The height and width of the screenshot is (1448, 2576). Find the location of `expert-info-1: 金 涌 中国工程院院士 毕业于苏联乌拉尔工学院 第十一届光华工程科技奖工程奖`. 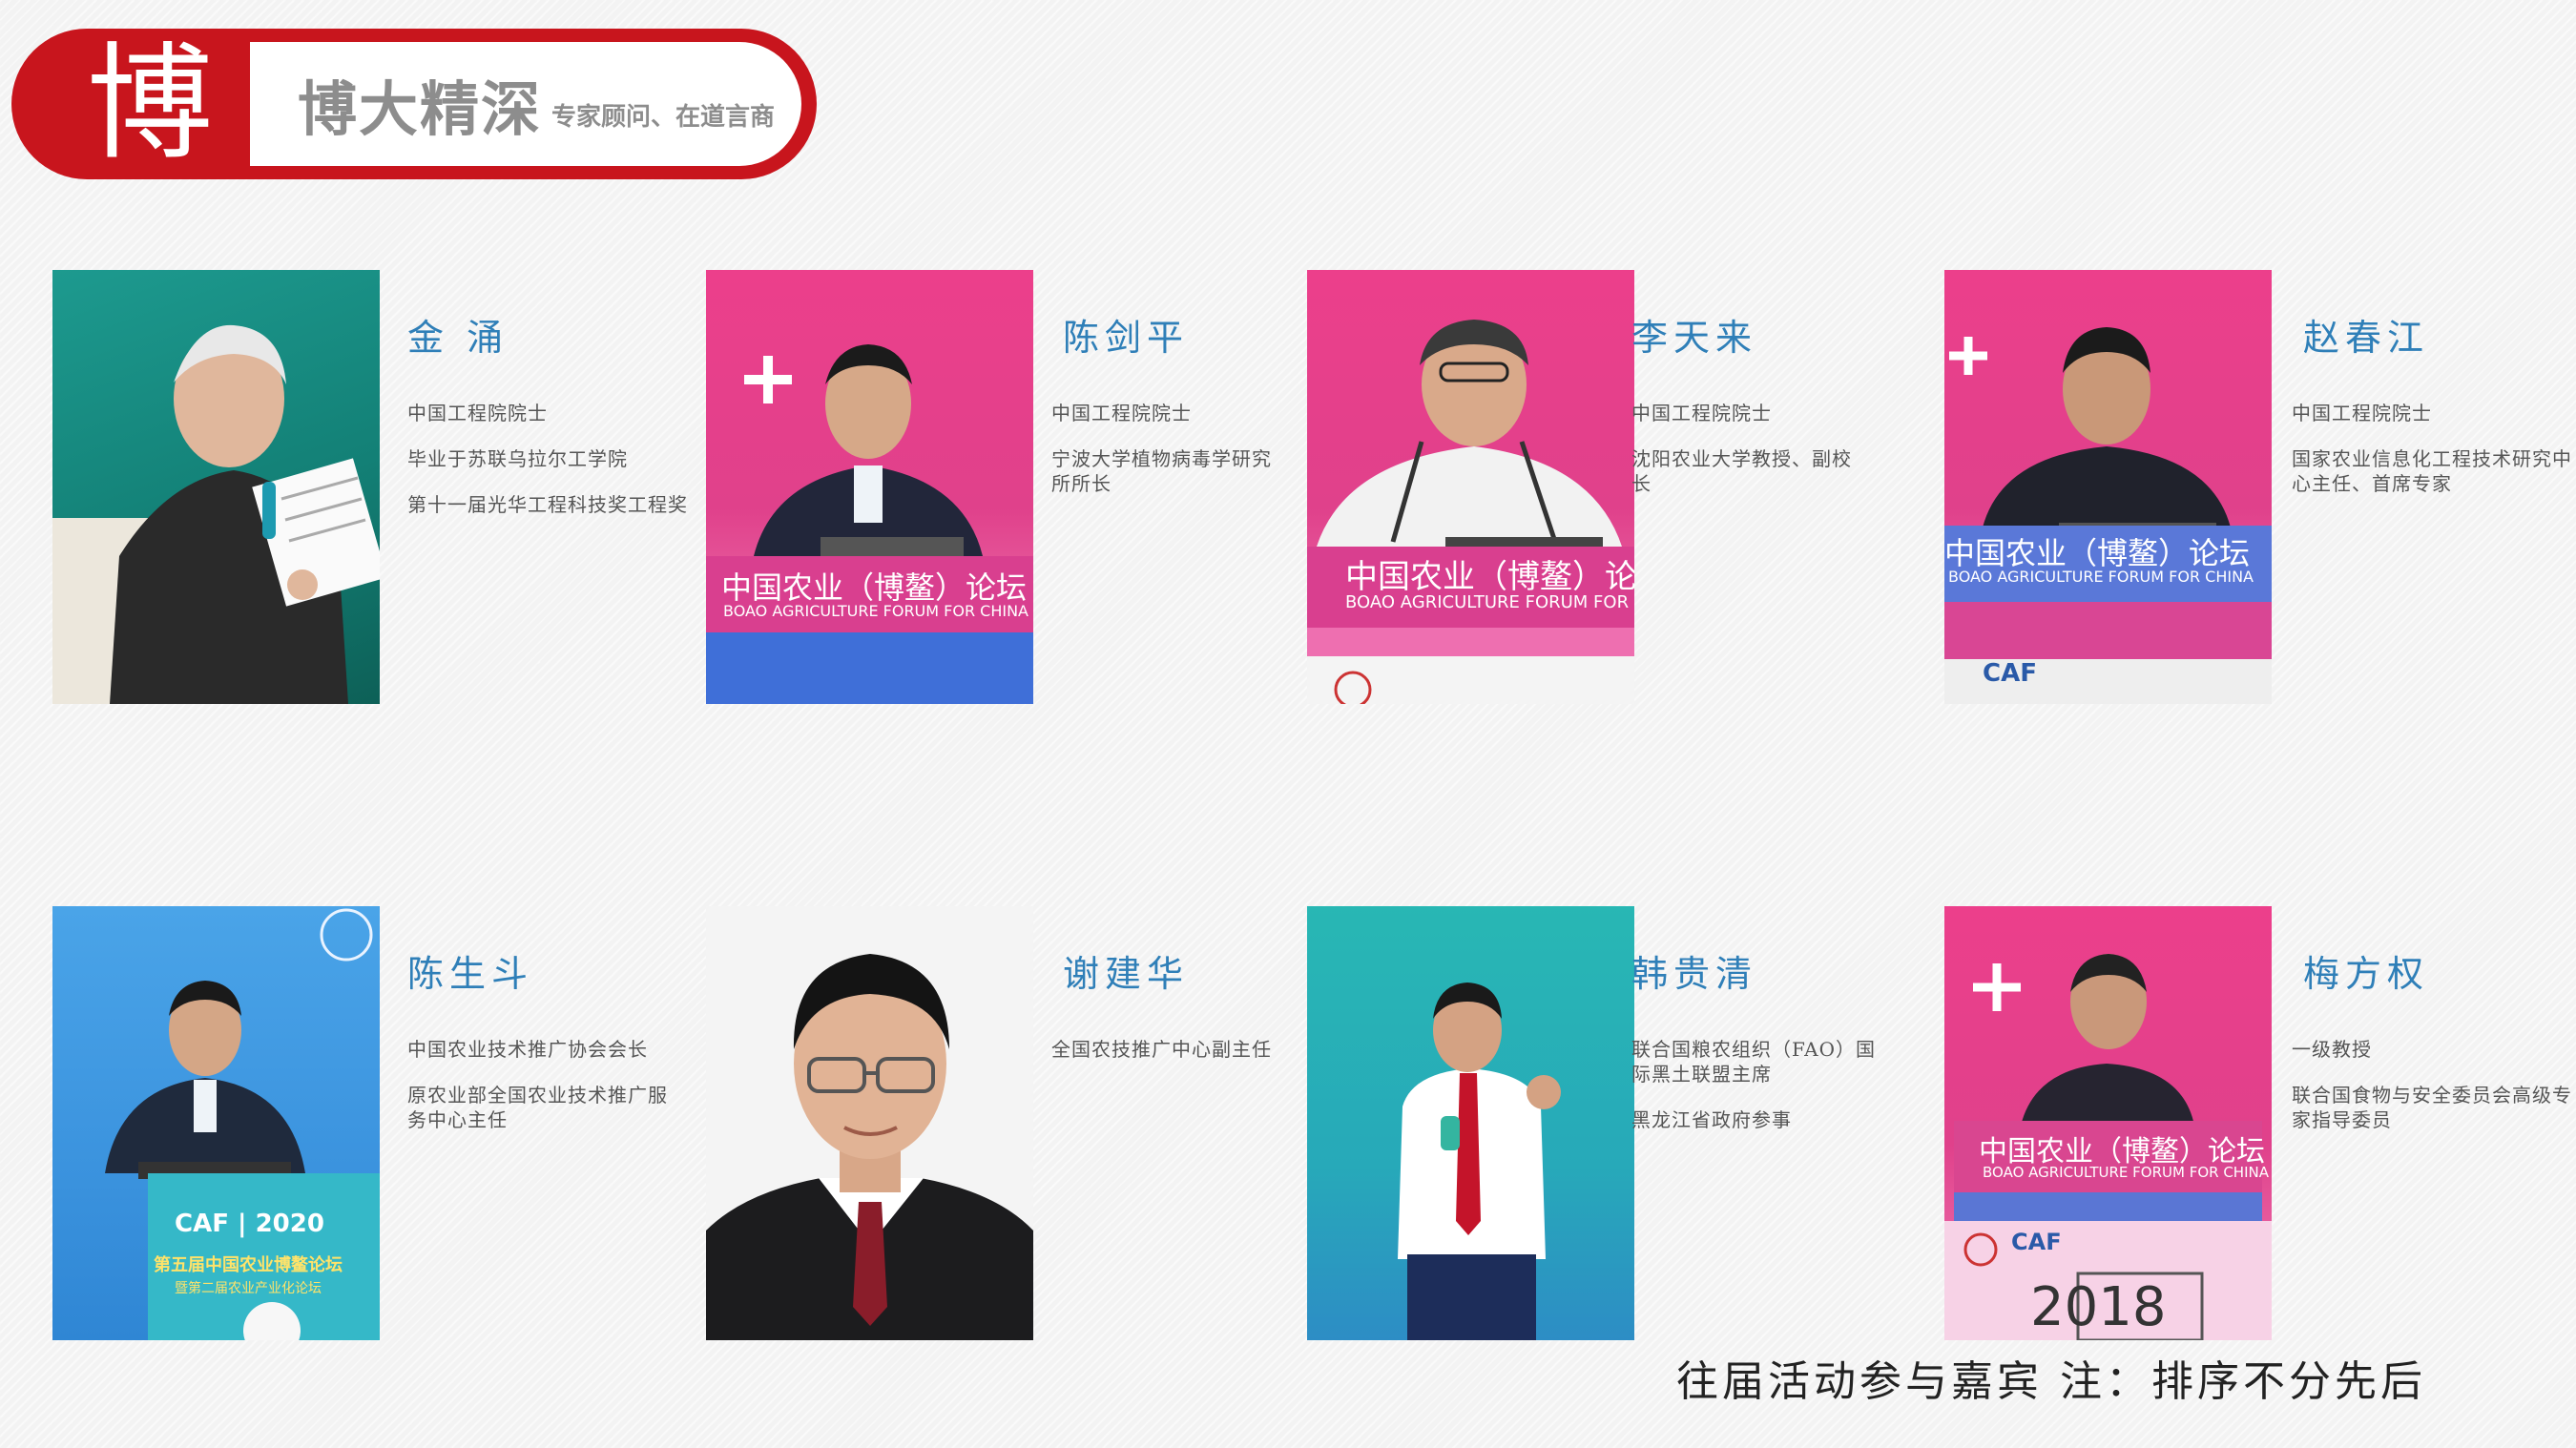

expert-info-1: 金 涌 中国工程院院士 毕业于苏联乌拉尔工学院 第十一届光华工程科技奖工程奖 is located at coordinates (550, 423).